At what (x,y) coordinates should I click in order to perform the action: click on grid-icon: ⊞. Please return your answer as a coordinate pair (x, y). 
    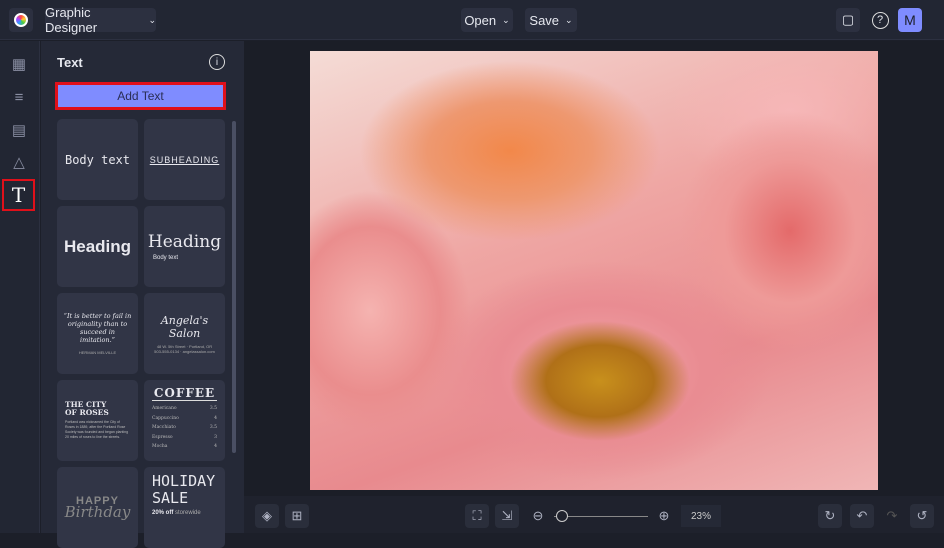
    Looking at the image, I should click on (297, 515).